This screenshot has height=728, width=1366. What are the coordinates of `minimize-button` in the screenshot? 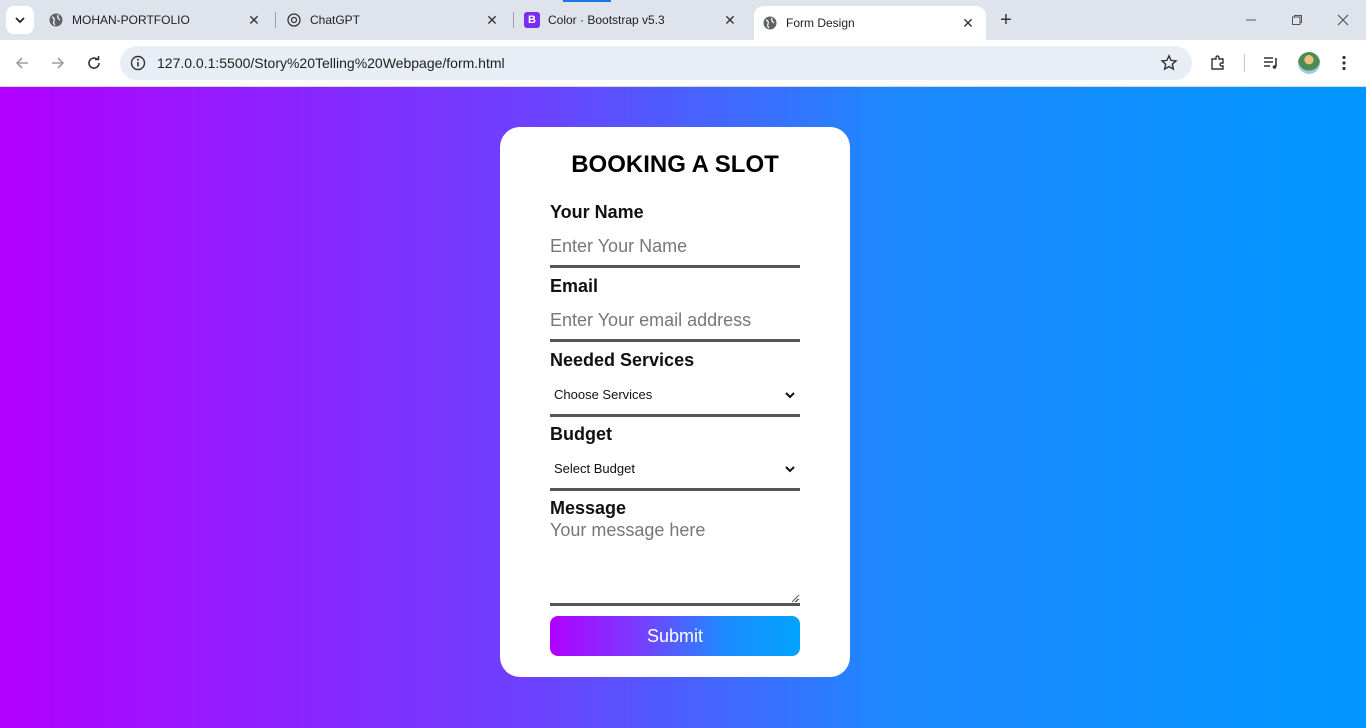 It's located at (1251, 20).